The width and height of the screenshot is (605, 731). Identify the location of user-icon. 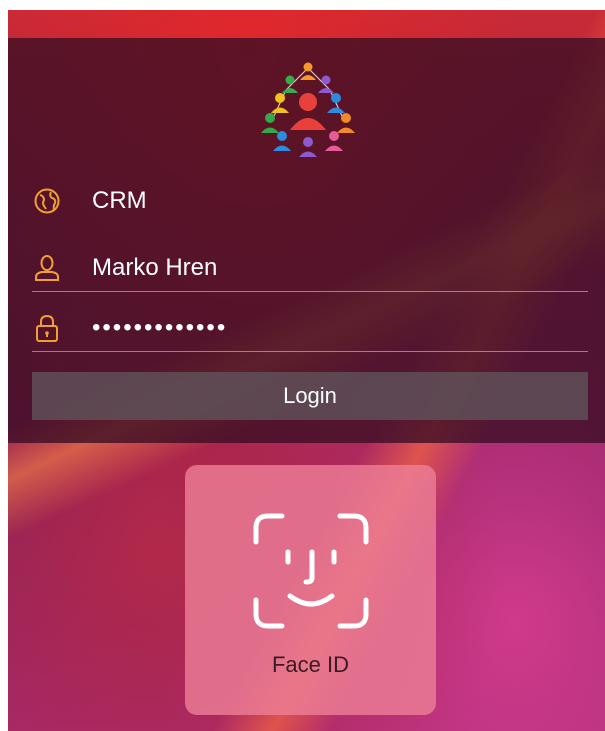
(47, 268).